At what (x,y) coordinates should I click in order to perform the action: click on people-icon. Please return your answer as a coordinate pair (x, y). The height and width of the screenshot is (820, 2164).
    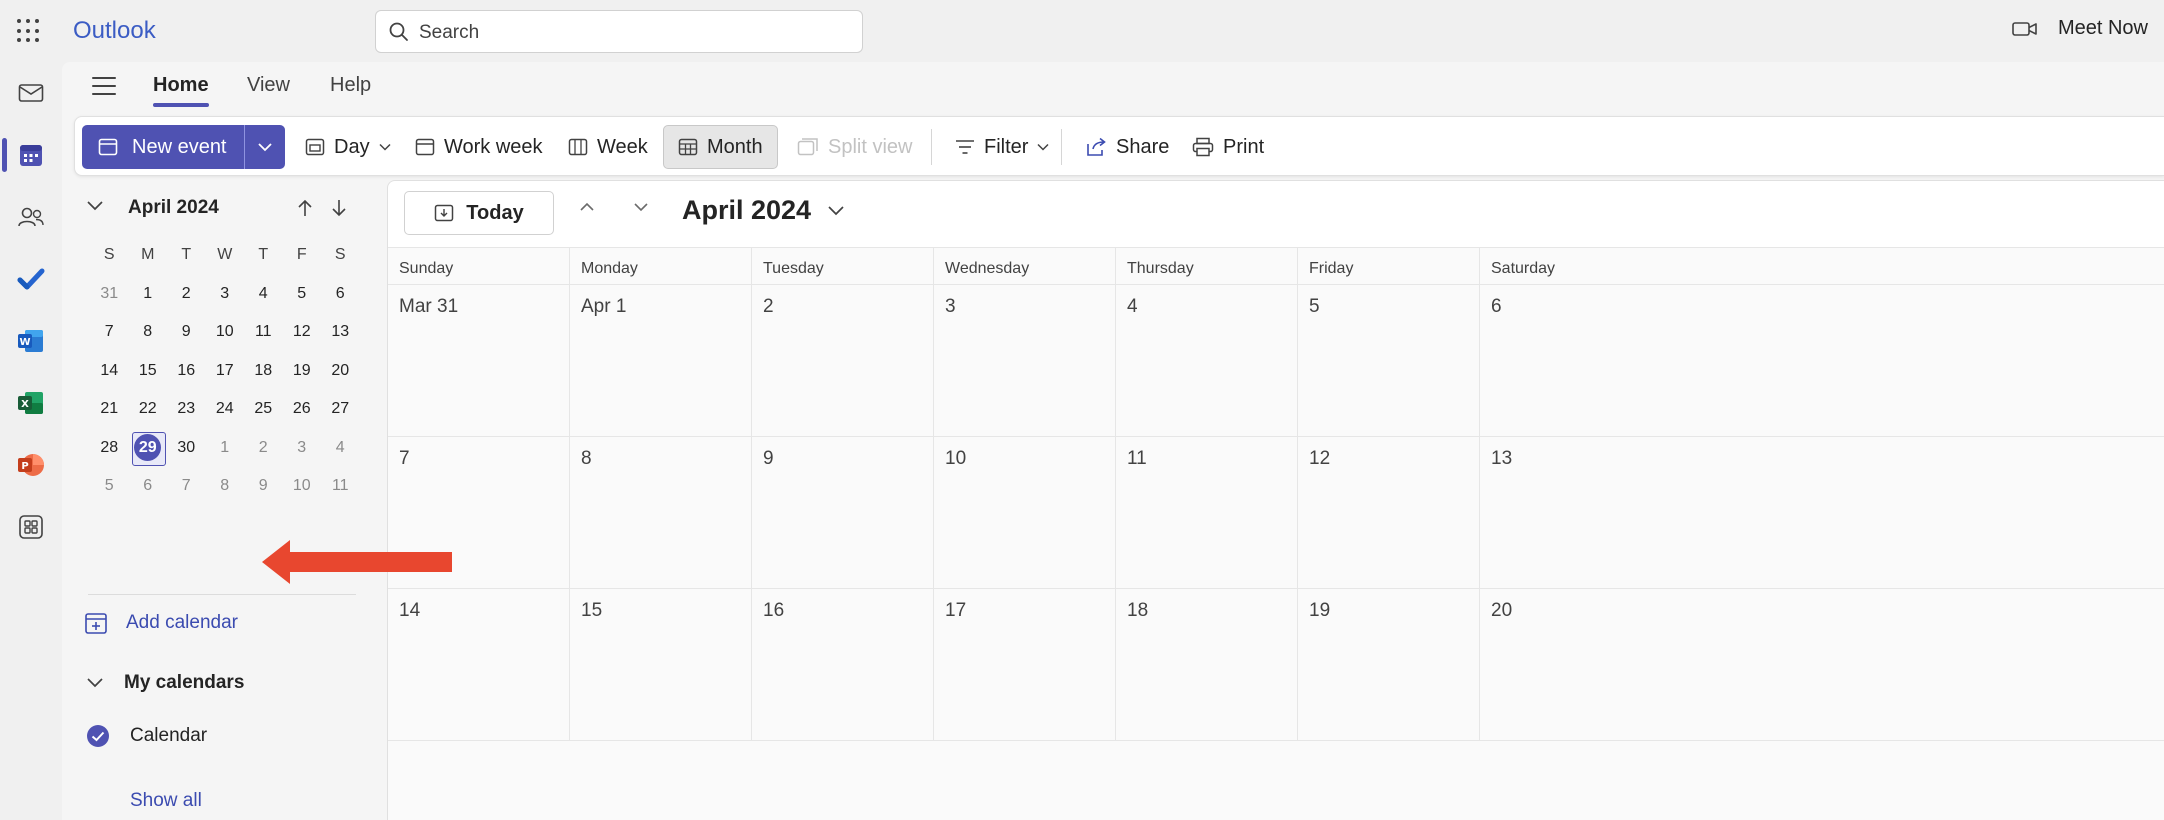
    Looking at the image, I should click on (31, 217).